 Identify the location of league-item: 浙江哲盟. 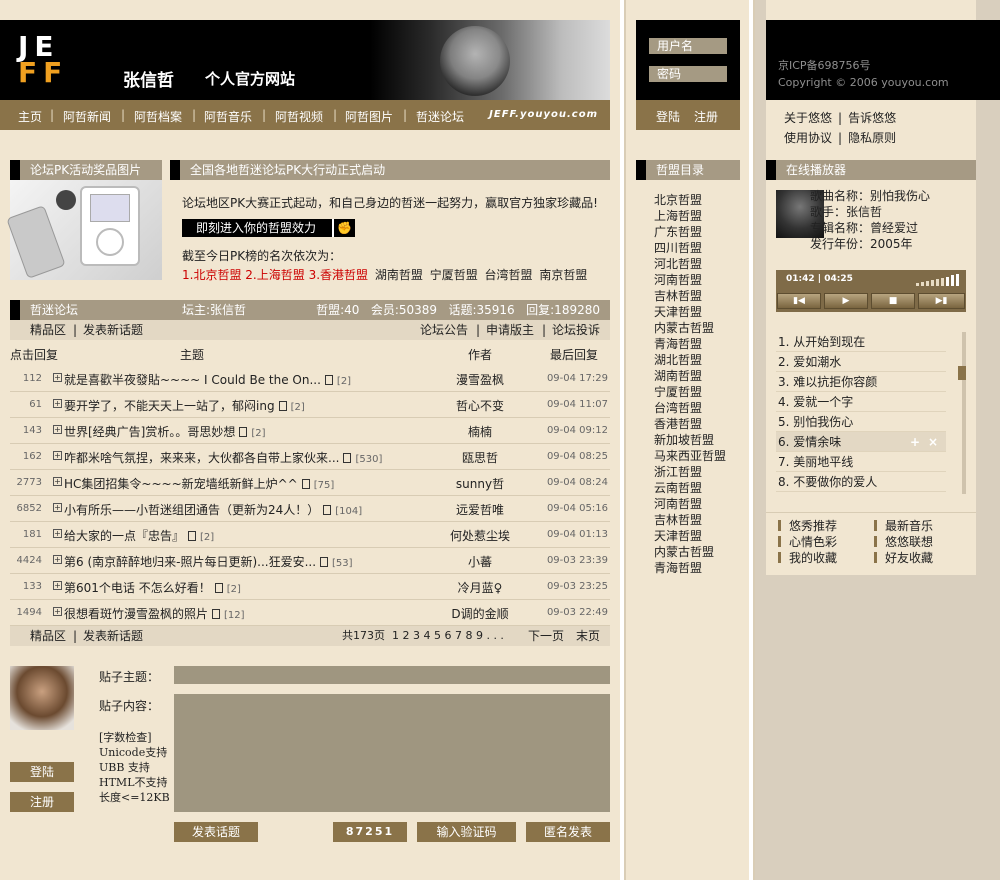
(690, 472).